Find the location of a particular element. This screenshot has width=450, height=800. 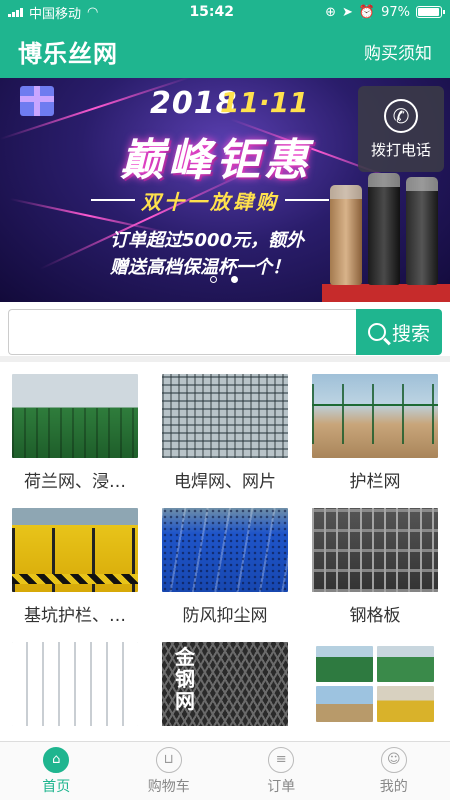

tab-home: ⌂ 首页 is located at coordinates (56, 771).